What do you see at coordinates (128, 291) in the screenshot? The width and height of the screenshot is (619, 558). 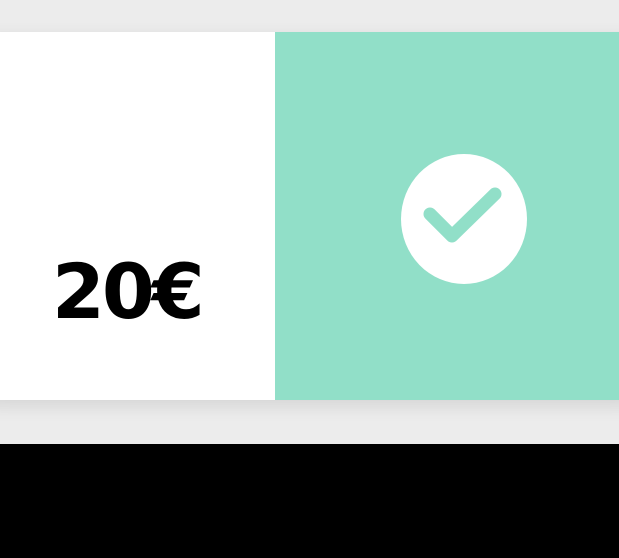 I see `price-amount: 20€` at bounding box center [128, 291].